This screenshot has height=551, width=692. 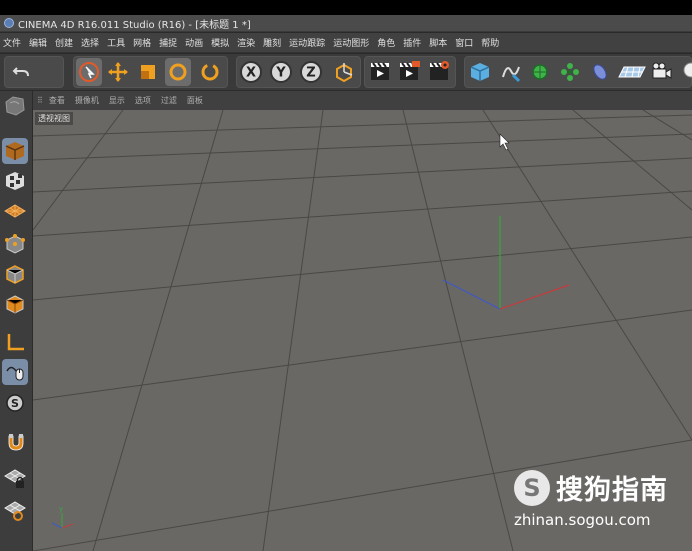 I want to click on menu-edit: 编辑, so click(x=38, y=42).